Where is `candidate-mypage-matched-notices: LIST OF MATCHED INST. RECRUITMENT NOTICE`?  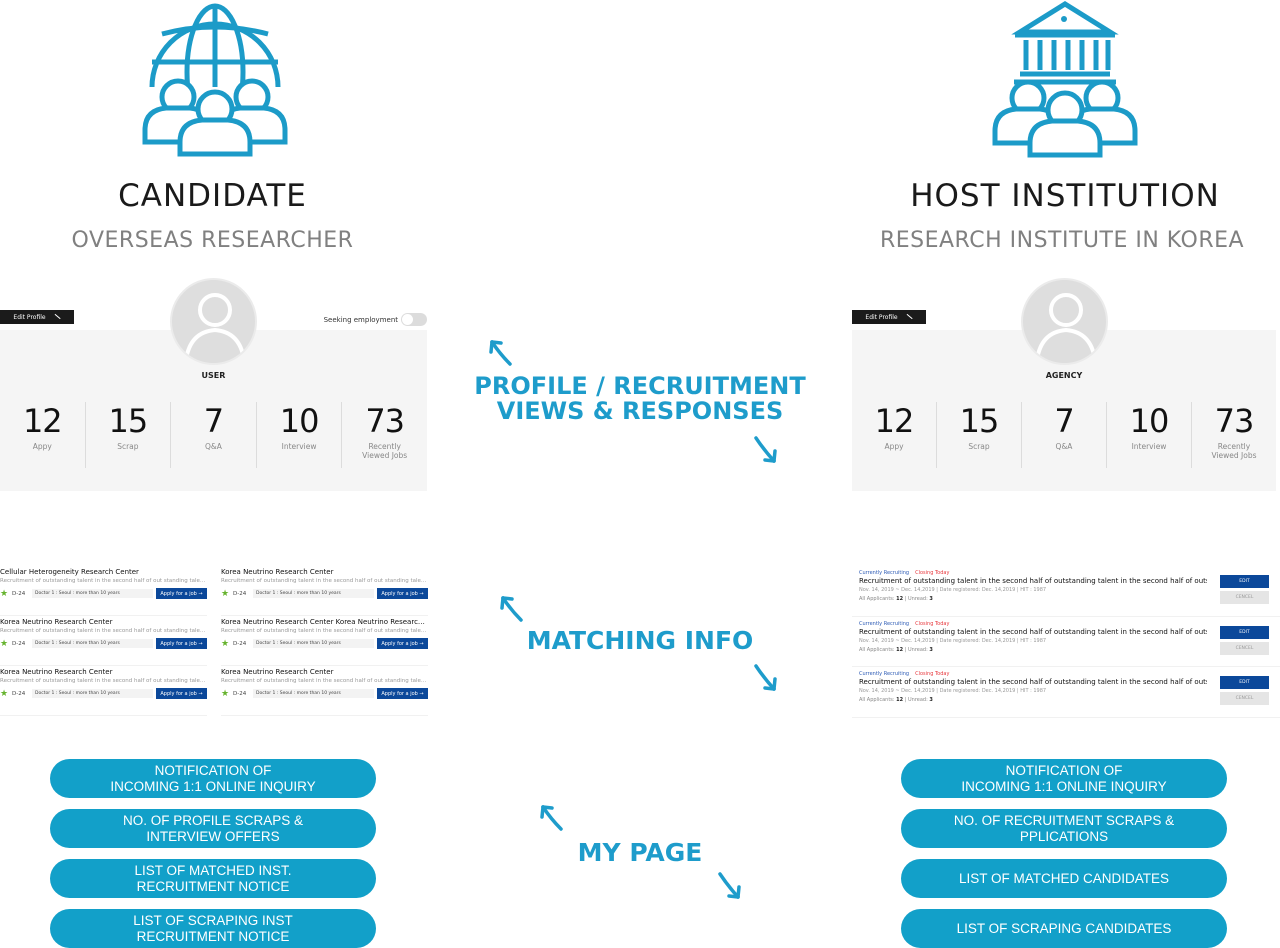
candidate-mypage-matched-notices: LIST OF MATCHED INST. RECRUITMENT NOTICE is located at coordinates (213, 878).